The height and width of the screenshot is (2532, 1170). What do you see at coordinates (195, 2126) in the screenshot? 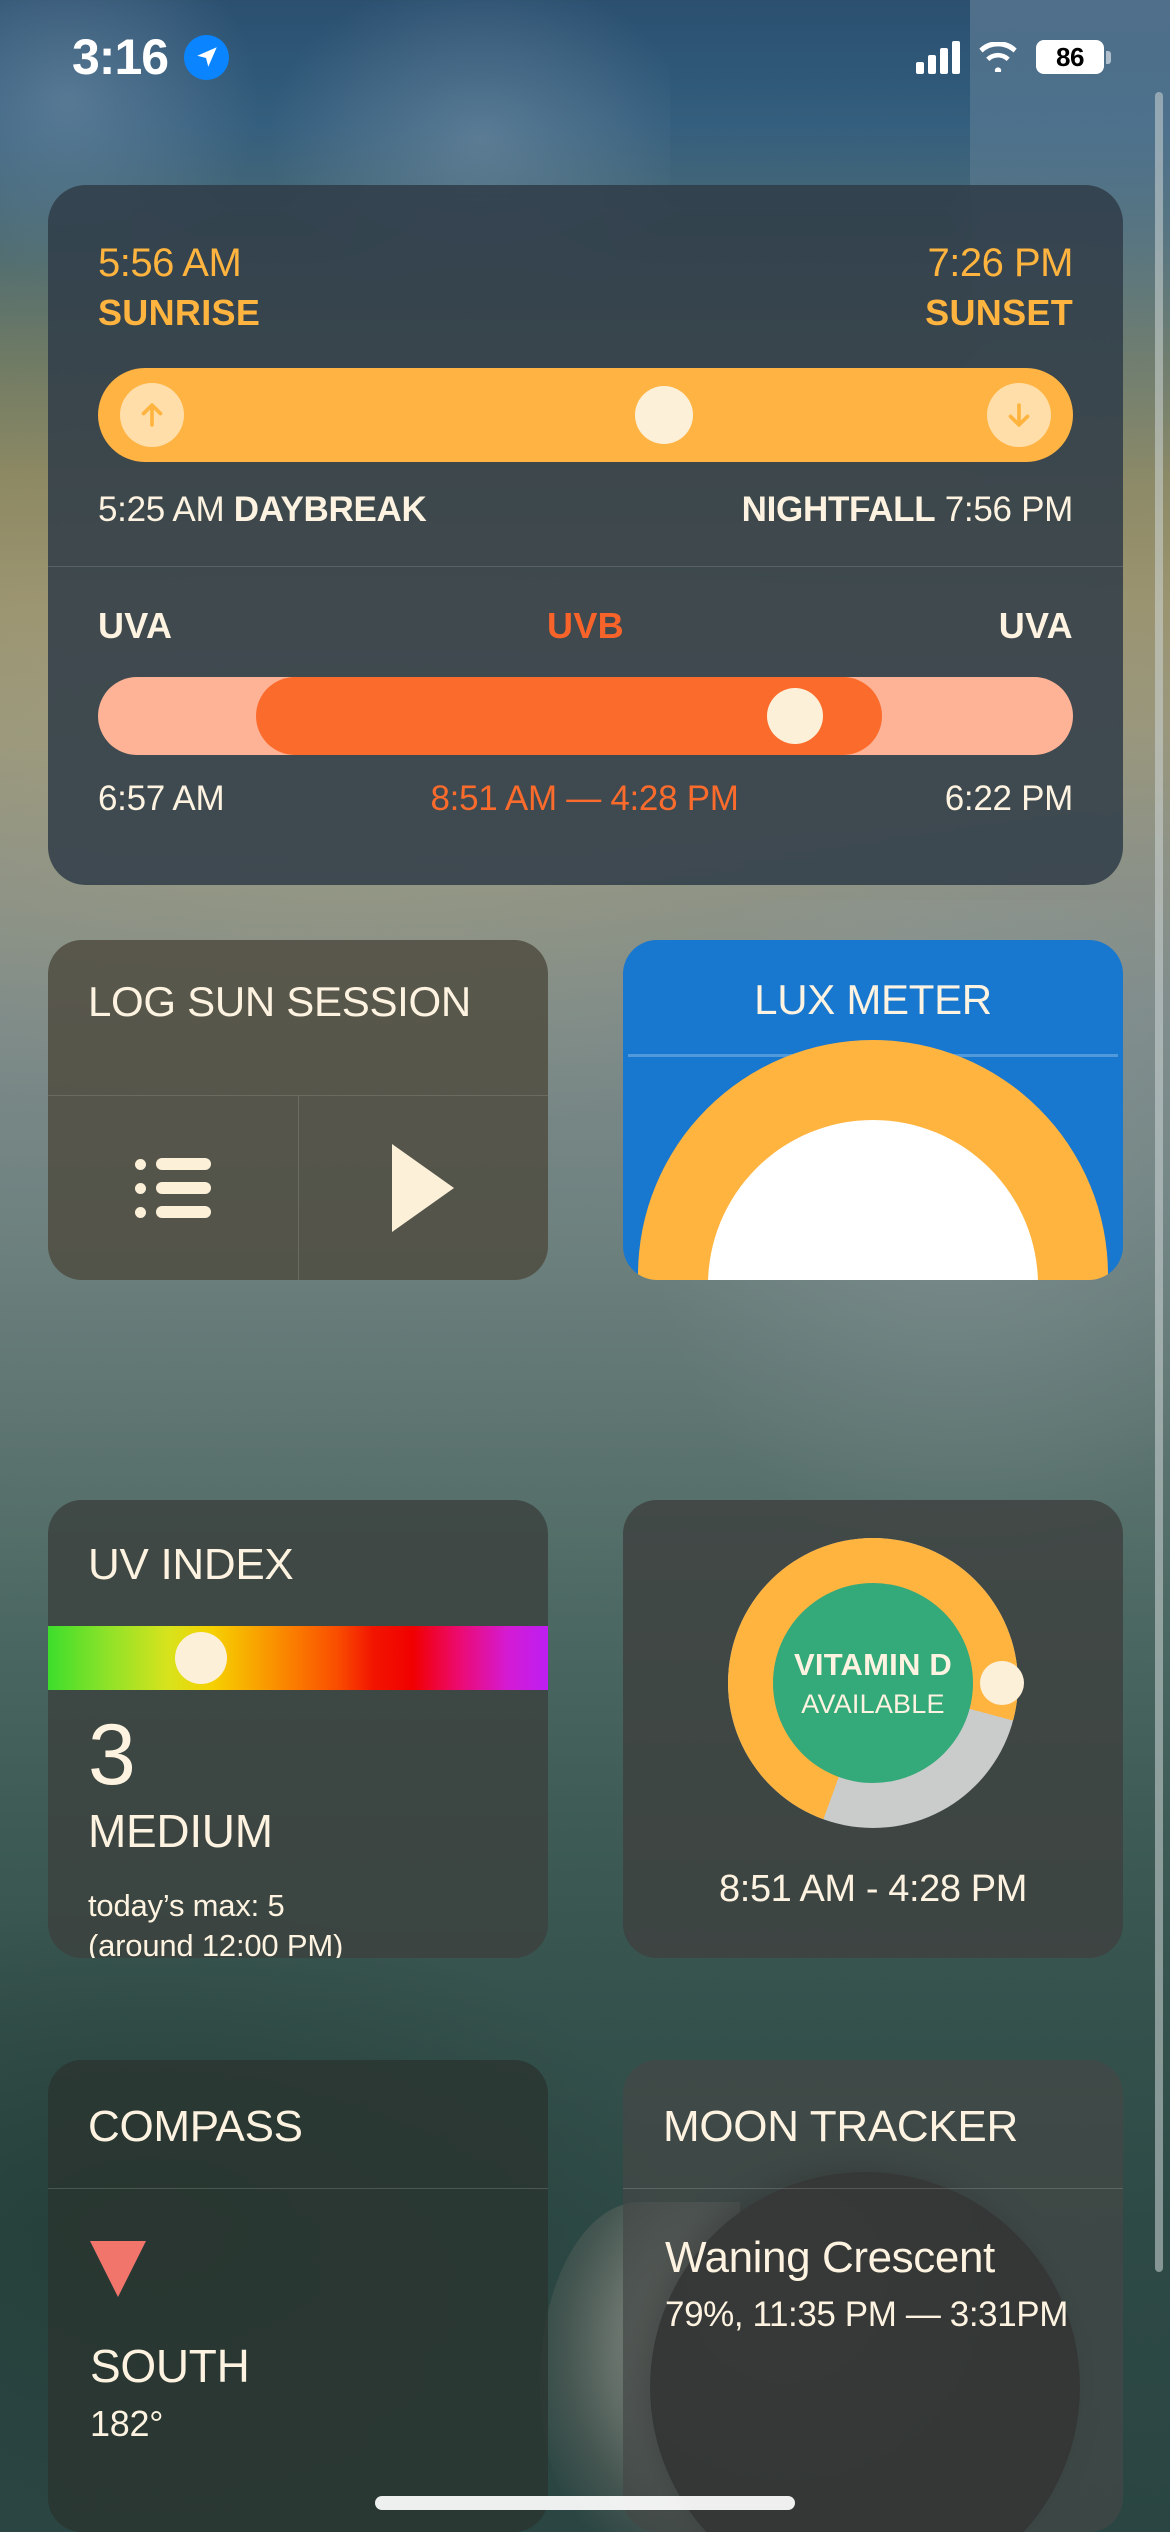
I see `compass-title: COMPASS` at bounding box center [195, 2126].